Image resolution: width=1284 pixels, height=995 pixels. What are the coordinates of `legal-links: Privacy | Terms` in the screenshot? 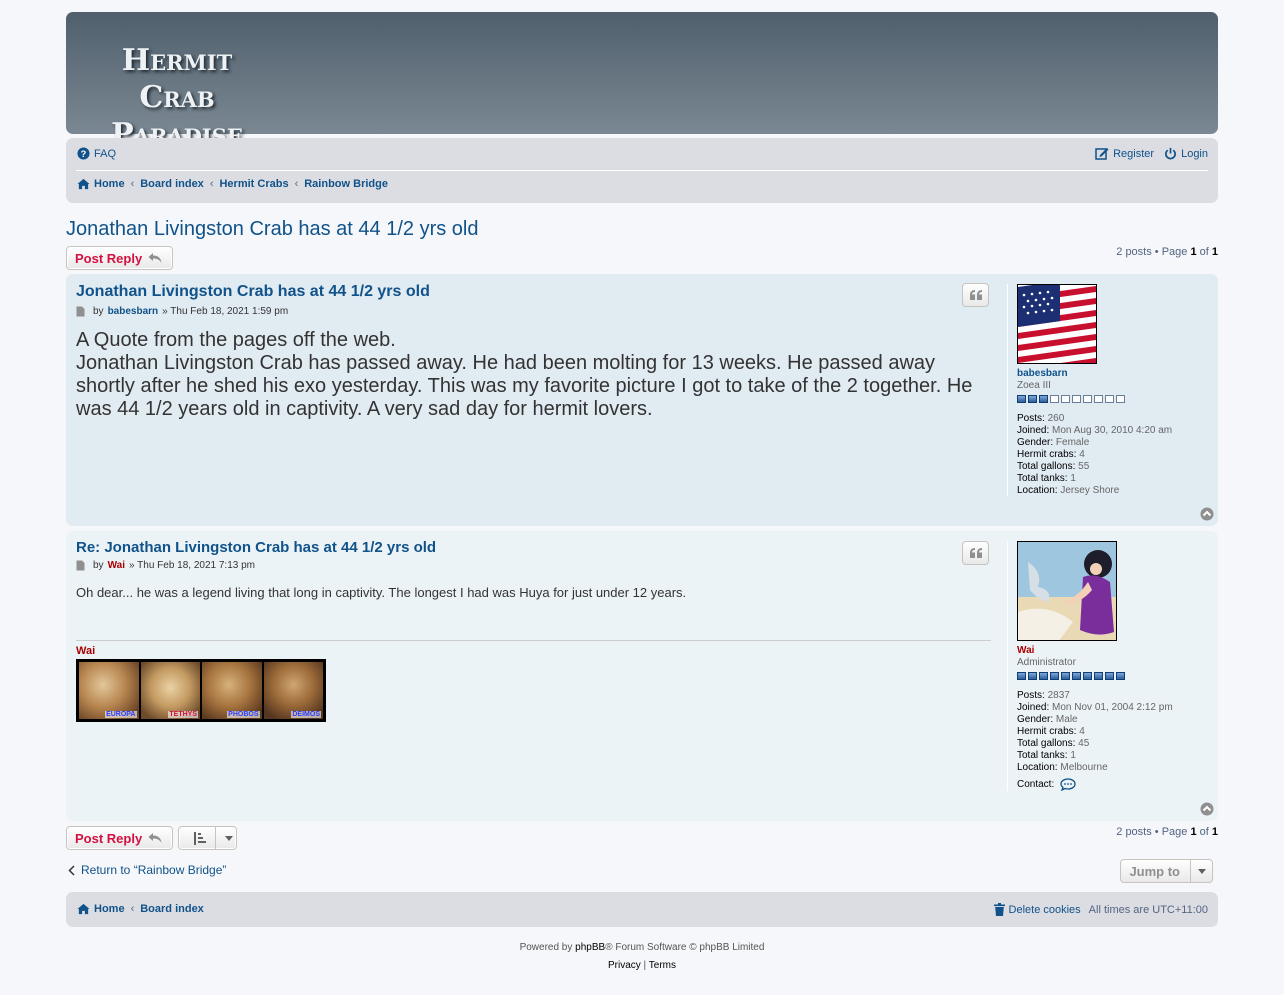 It's located at (642, 966).